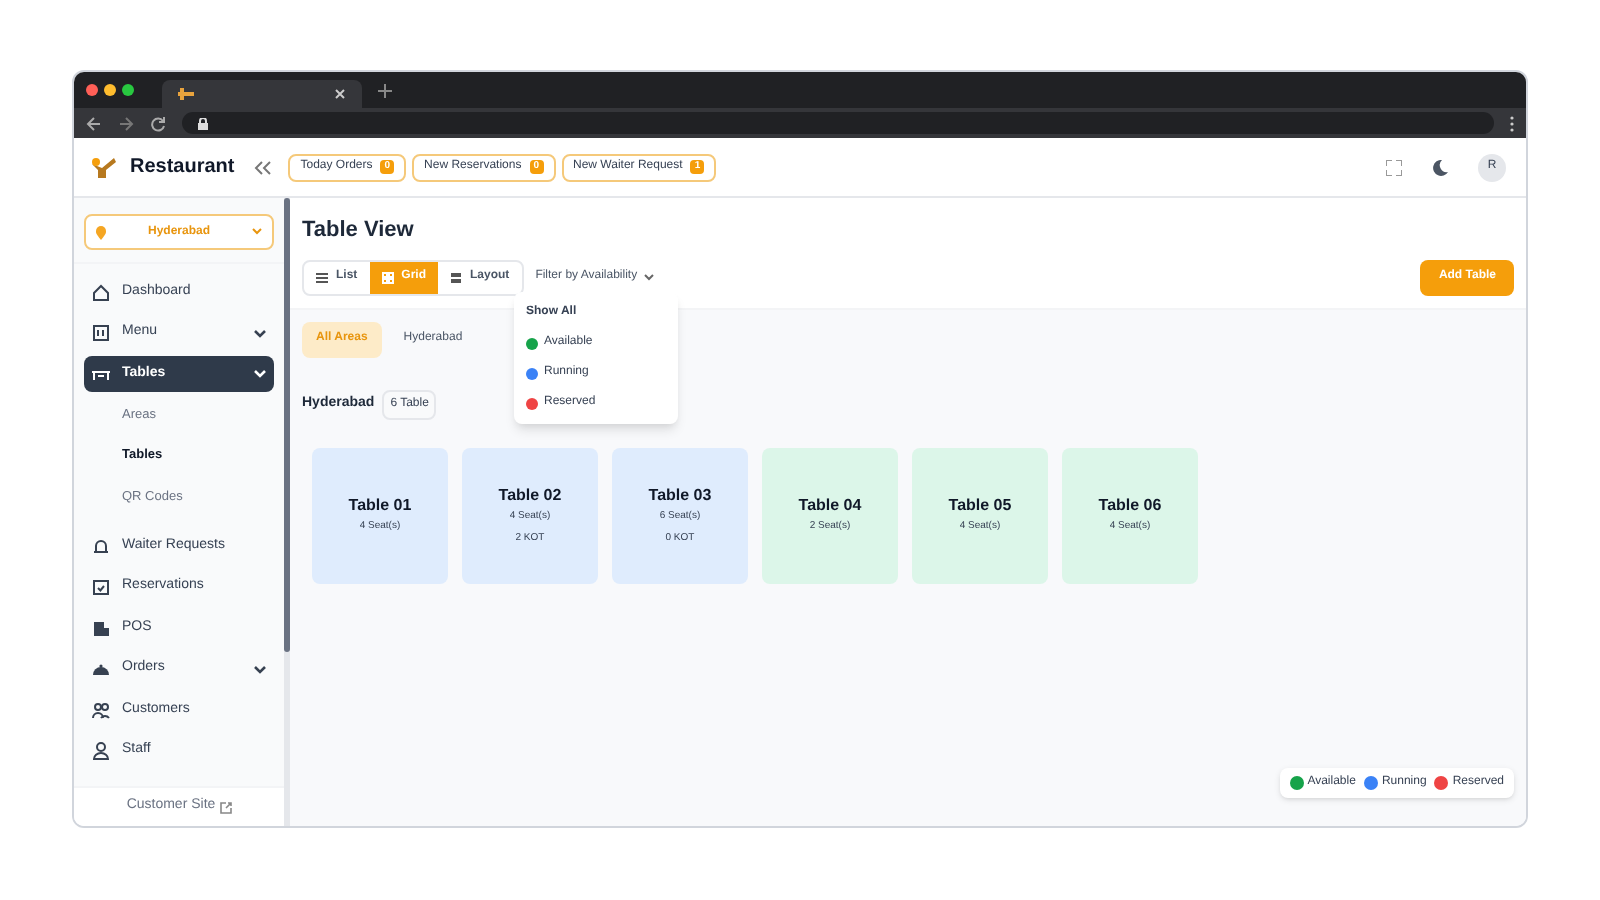 The height and width of the screenshot is (900, 1600). Describe the element at coordinates (380, 506) in the screenshot. I see `table-name: Table 01` at that location.